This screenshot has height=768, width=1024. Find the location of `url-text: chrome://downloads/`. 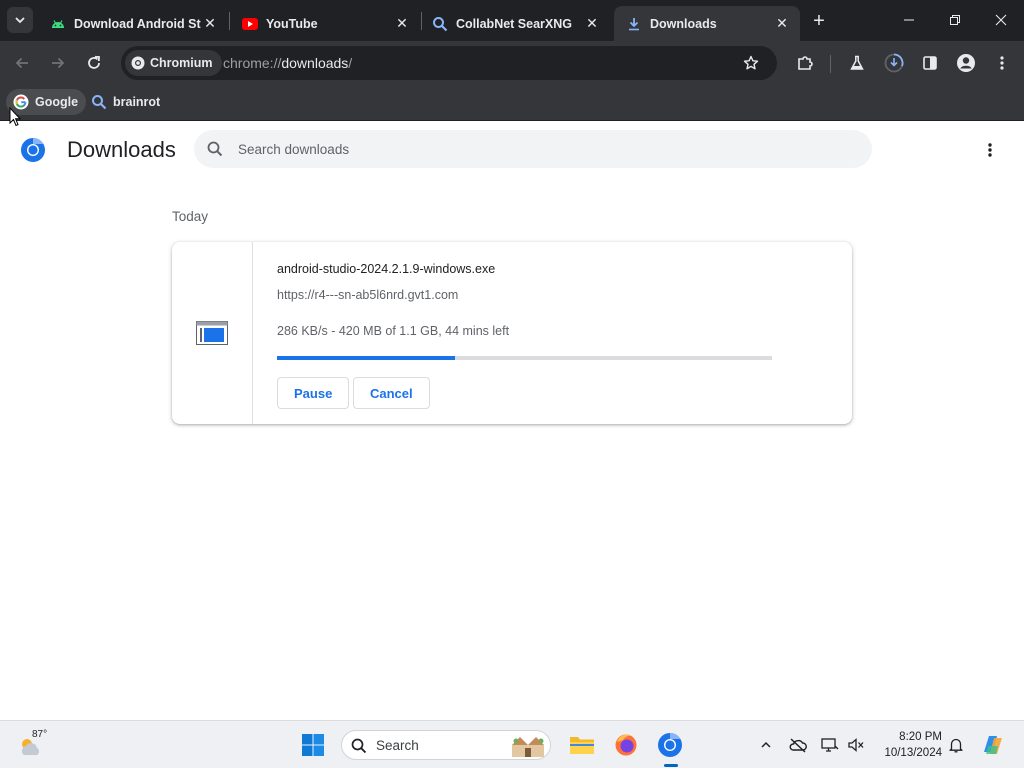

url-text: chrome://downloads/ is located at coordinates (287, 63).